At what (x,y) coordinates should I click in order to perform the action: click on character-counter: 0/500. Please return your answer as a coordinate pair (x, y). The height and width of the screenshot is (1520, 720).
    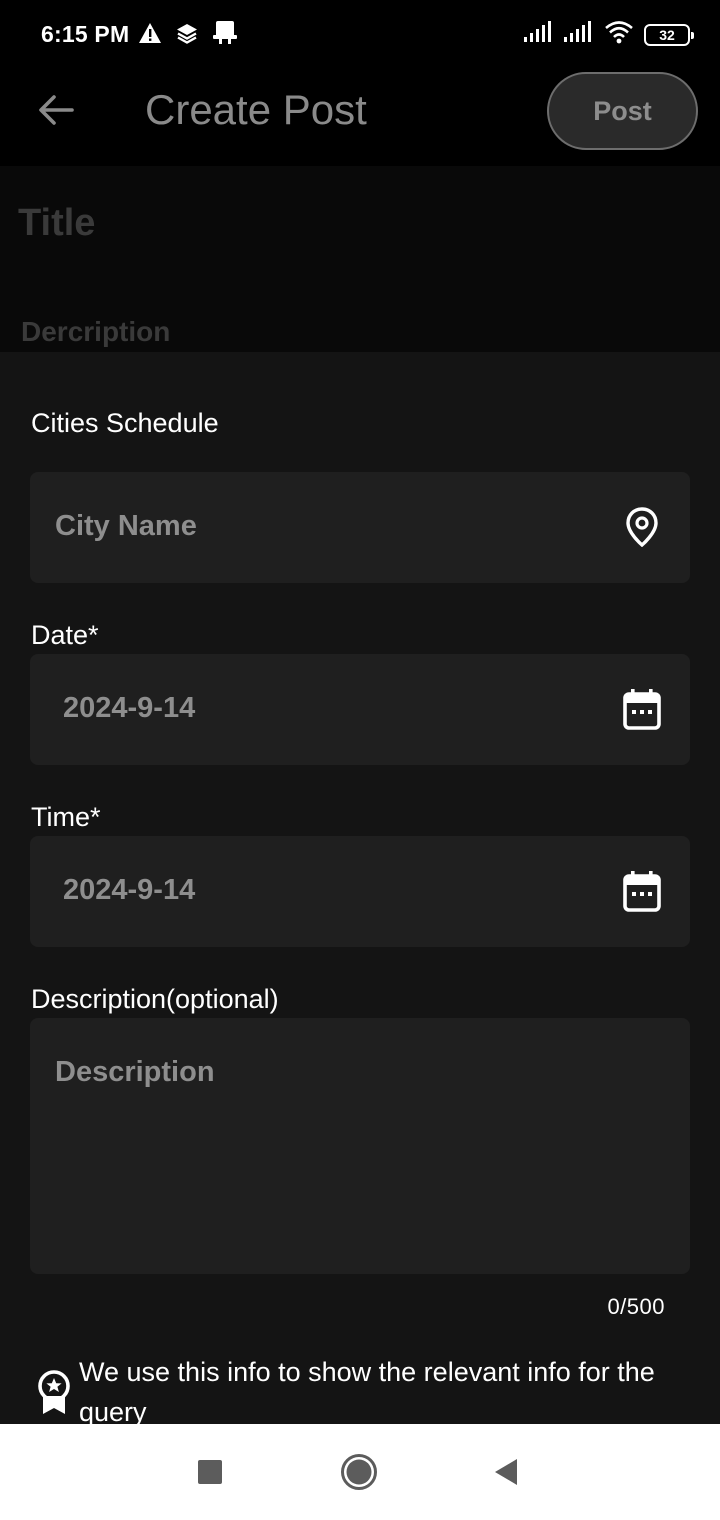
    Looking at the image, I should click on (636, 1306).